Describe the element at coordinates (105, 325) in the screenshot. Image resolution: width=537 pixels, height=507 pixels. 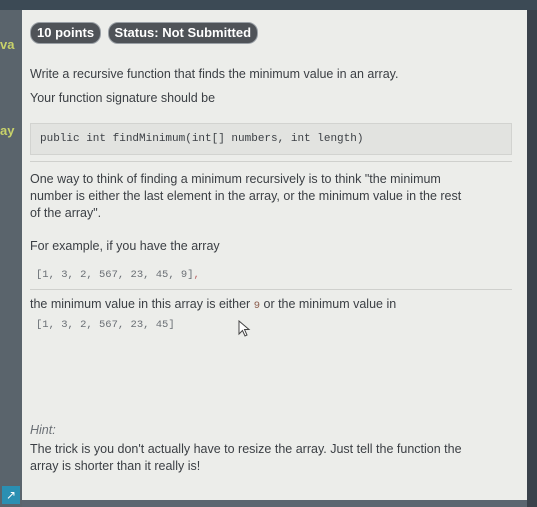
I see `rest-array: [1, 3, 2, 567, 23, 45]` at that location.